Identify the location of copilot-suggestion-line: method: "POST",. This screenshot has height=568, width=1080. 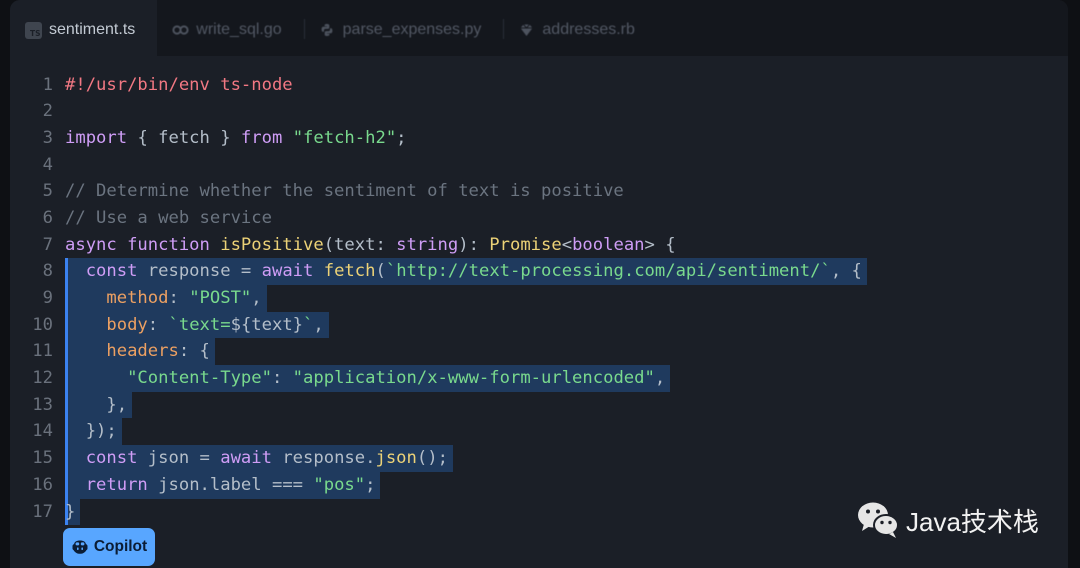
(166, 298).